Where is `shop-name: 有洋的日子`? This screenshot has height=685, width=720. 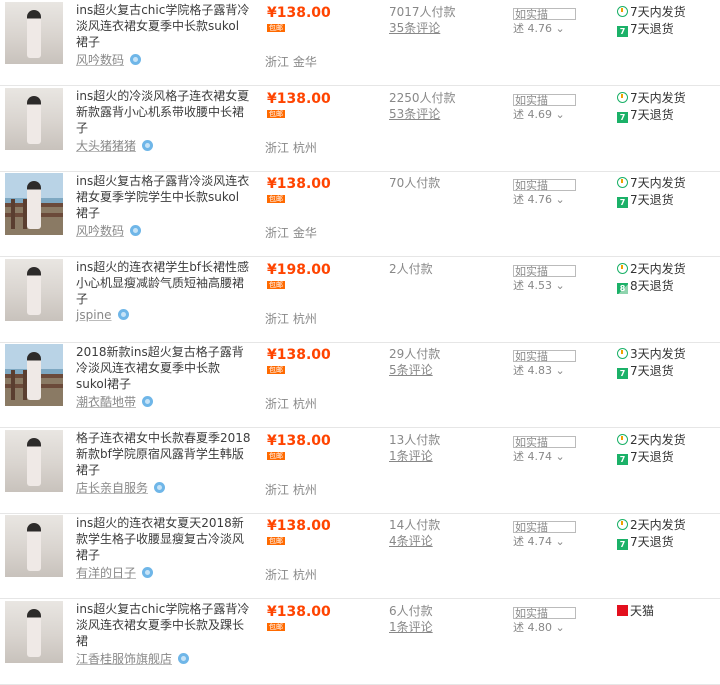 shop-name: 有洋的日子 is located at coordinates (106, 573).